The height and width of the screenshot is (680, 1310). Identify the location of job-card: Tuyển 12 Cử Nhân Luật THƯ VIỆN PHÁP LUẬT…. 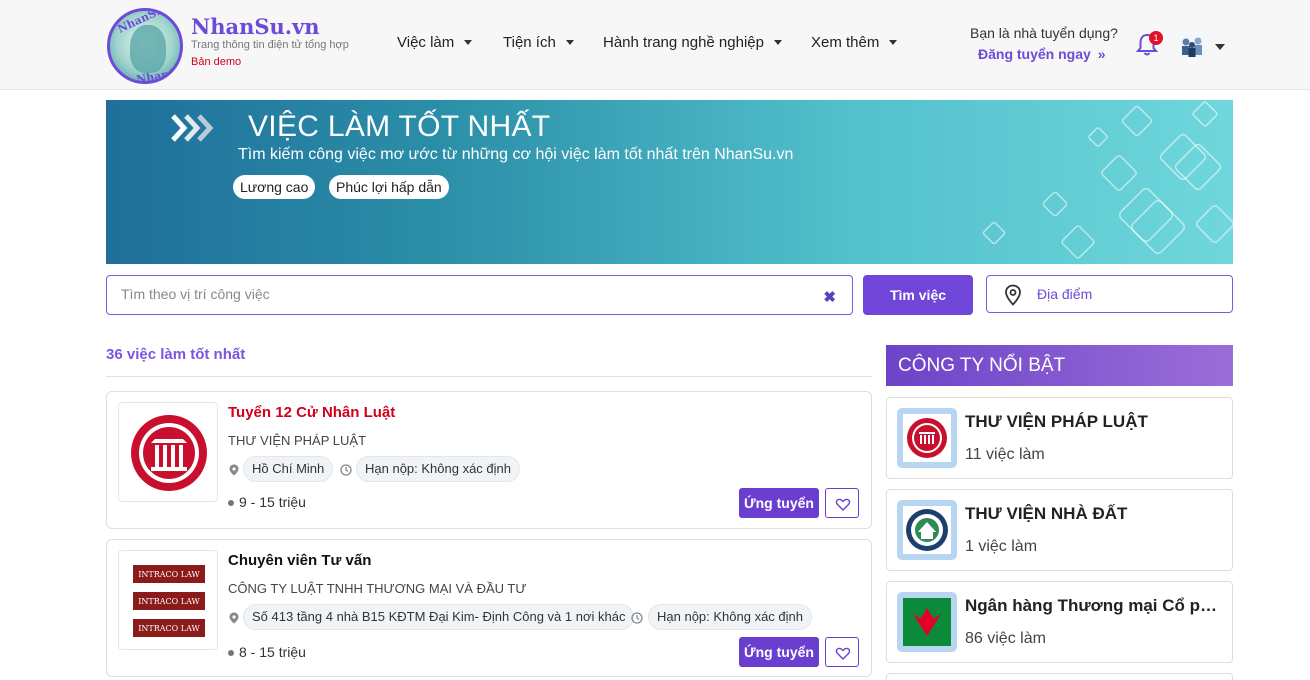
(489, 460).